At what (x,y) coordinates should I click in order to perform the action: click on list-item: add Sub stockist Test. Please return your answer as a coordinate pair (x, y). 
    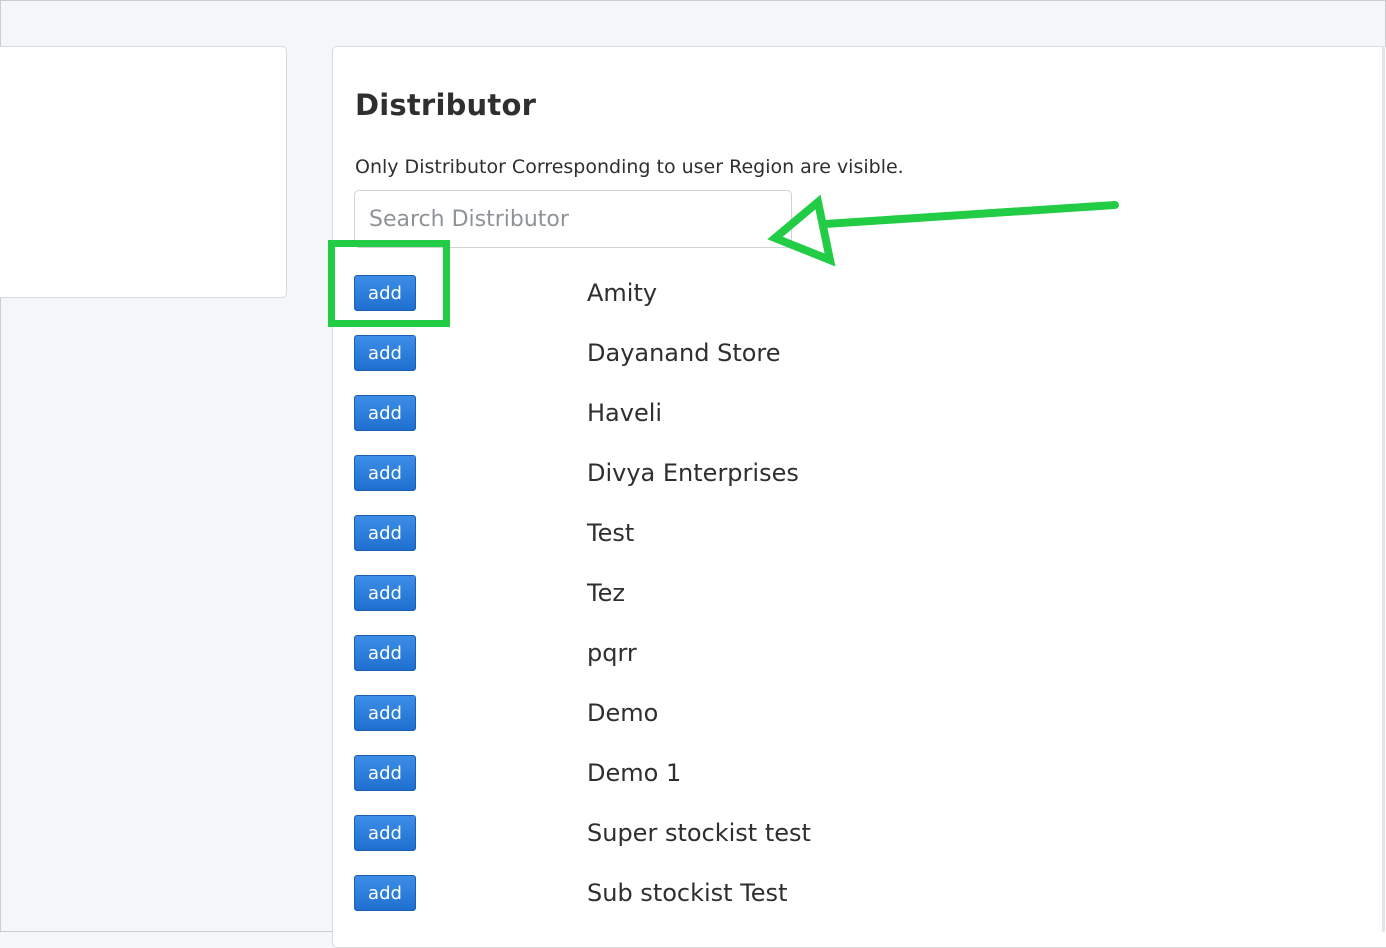
    Looking at the image, I should click on (704, 893).